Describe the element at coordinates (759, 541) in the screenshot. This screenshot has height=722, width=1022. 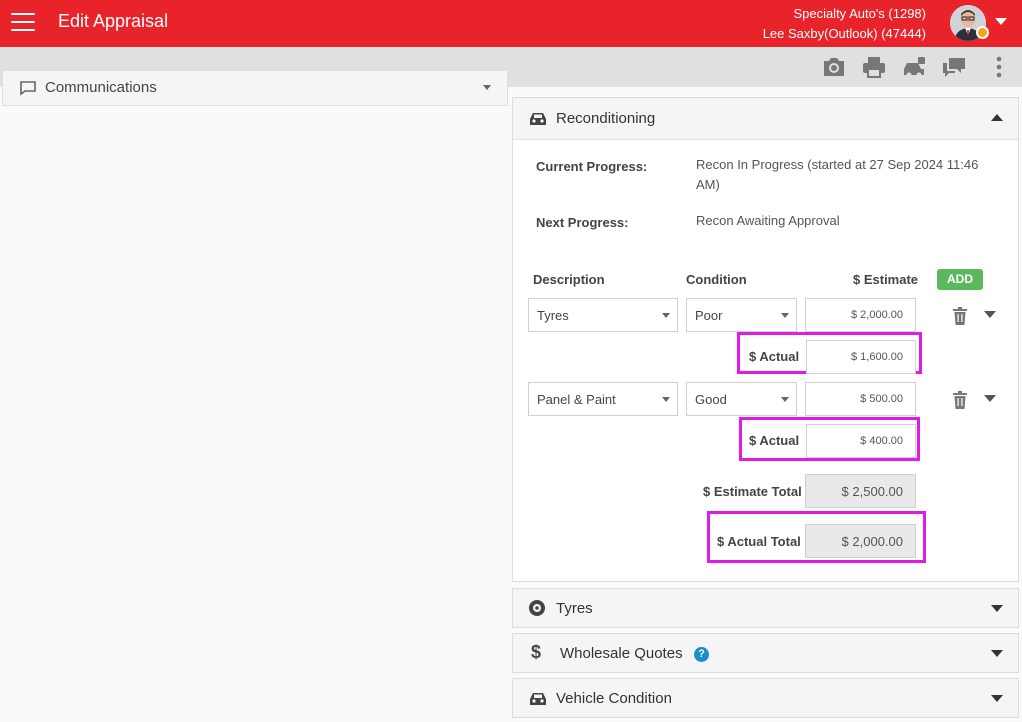
I see `actual-total-label: $ Actual Total` at that location.